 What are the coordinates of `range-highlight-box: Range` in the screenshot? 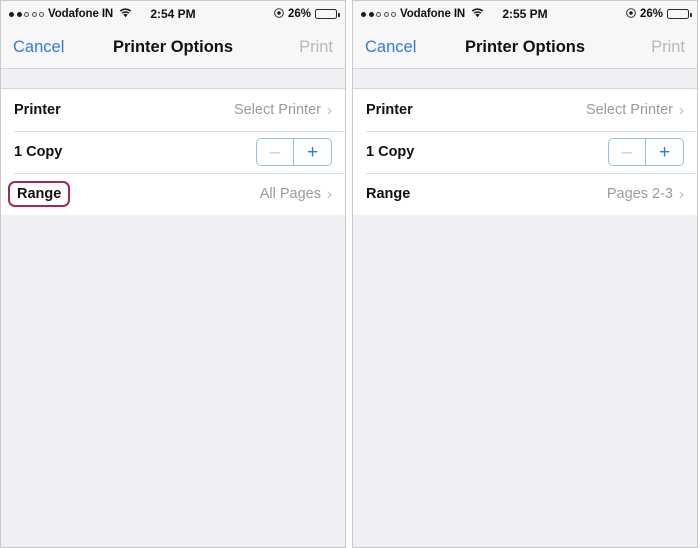 It's located at (39, 194).